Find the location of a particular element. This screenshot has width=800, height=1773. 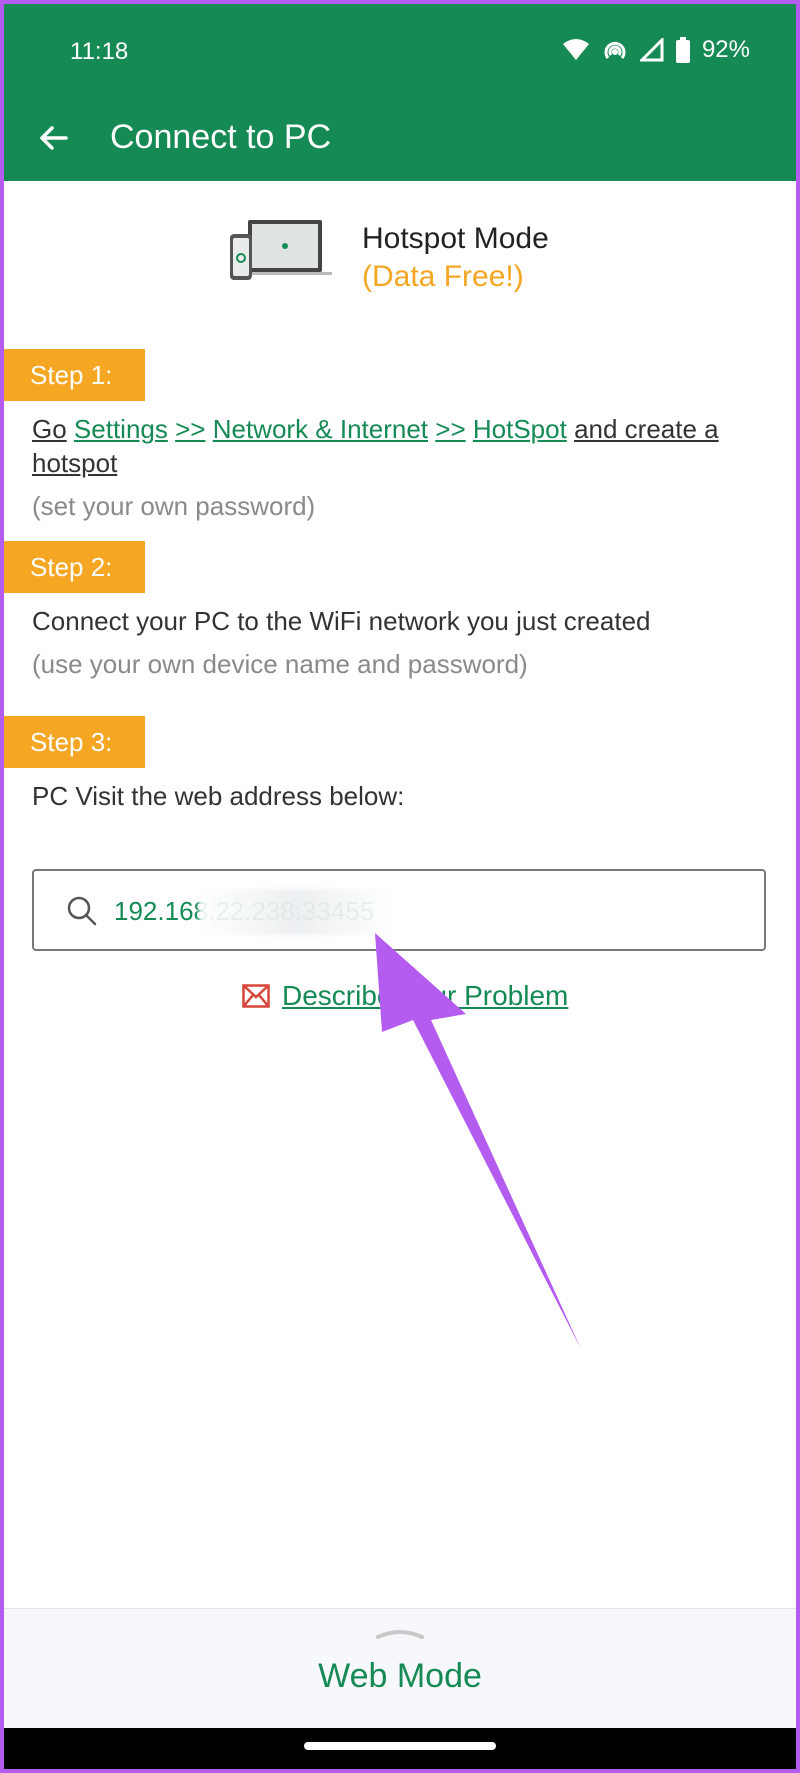

back-arrow-icon is located at coordinates (54, 138).